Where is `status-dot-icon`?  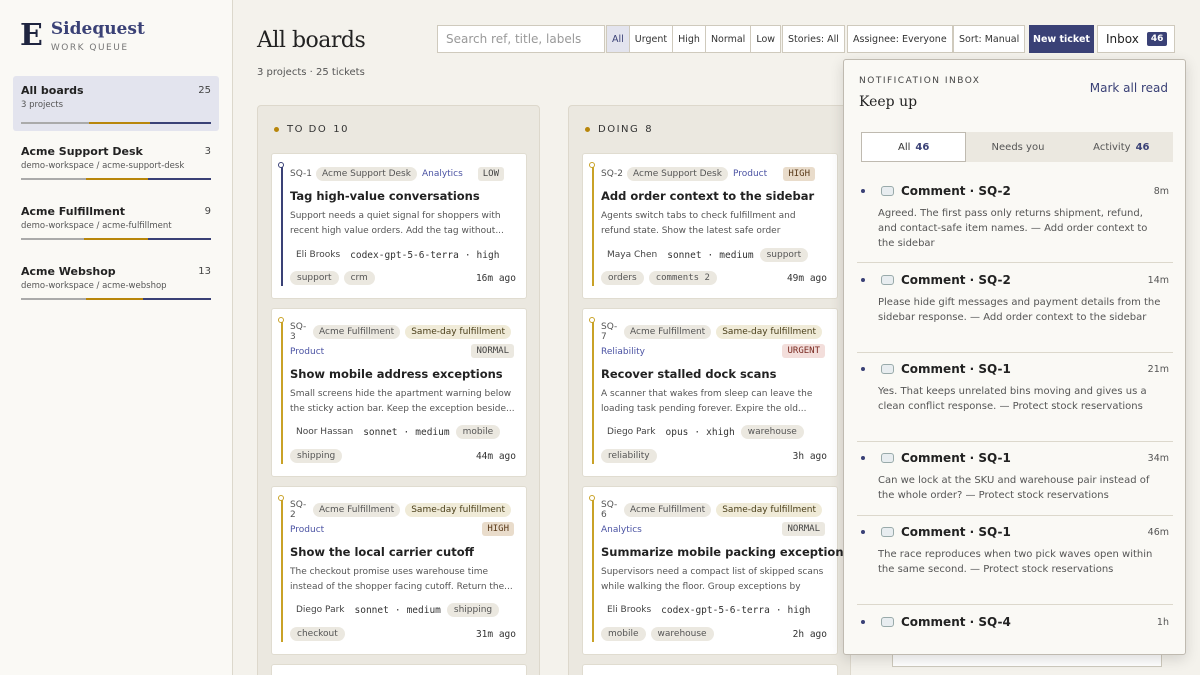
status-dot-icon is located at coordinates (587, 129).